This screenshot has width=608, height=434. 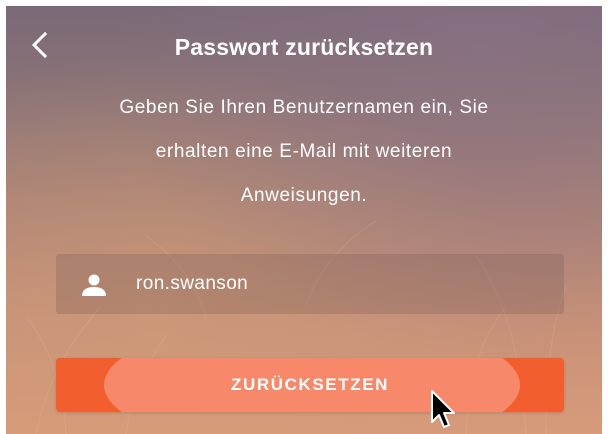 What do you see at coordinates (304, 107) in the screenshot?
I see `instructions-line-1: Geben Sie Ihren Benutzernamen ein, Sie` at bounding box center [304, 107].